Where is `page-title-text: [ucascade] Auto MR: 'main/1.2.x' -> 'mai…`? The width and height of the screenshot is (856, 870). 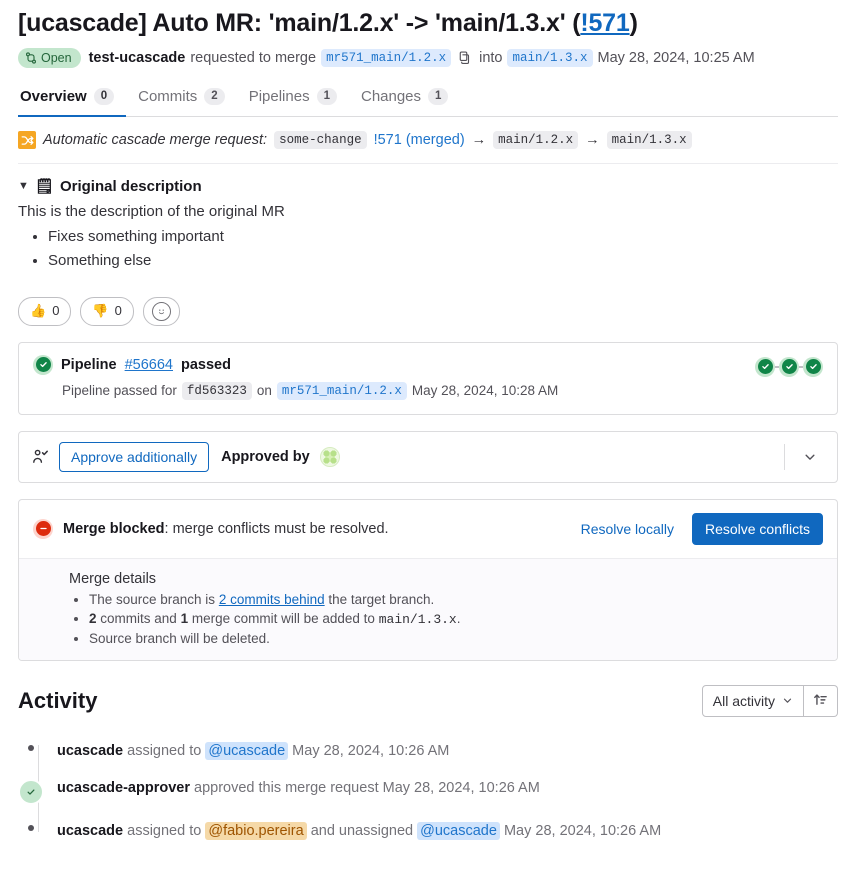 page-title-text: [ucascade] Auto MR: 'main/1.2.x' -> 'mai… is located at coordinates (299, 23).